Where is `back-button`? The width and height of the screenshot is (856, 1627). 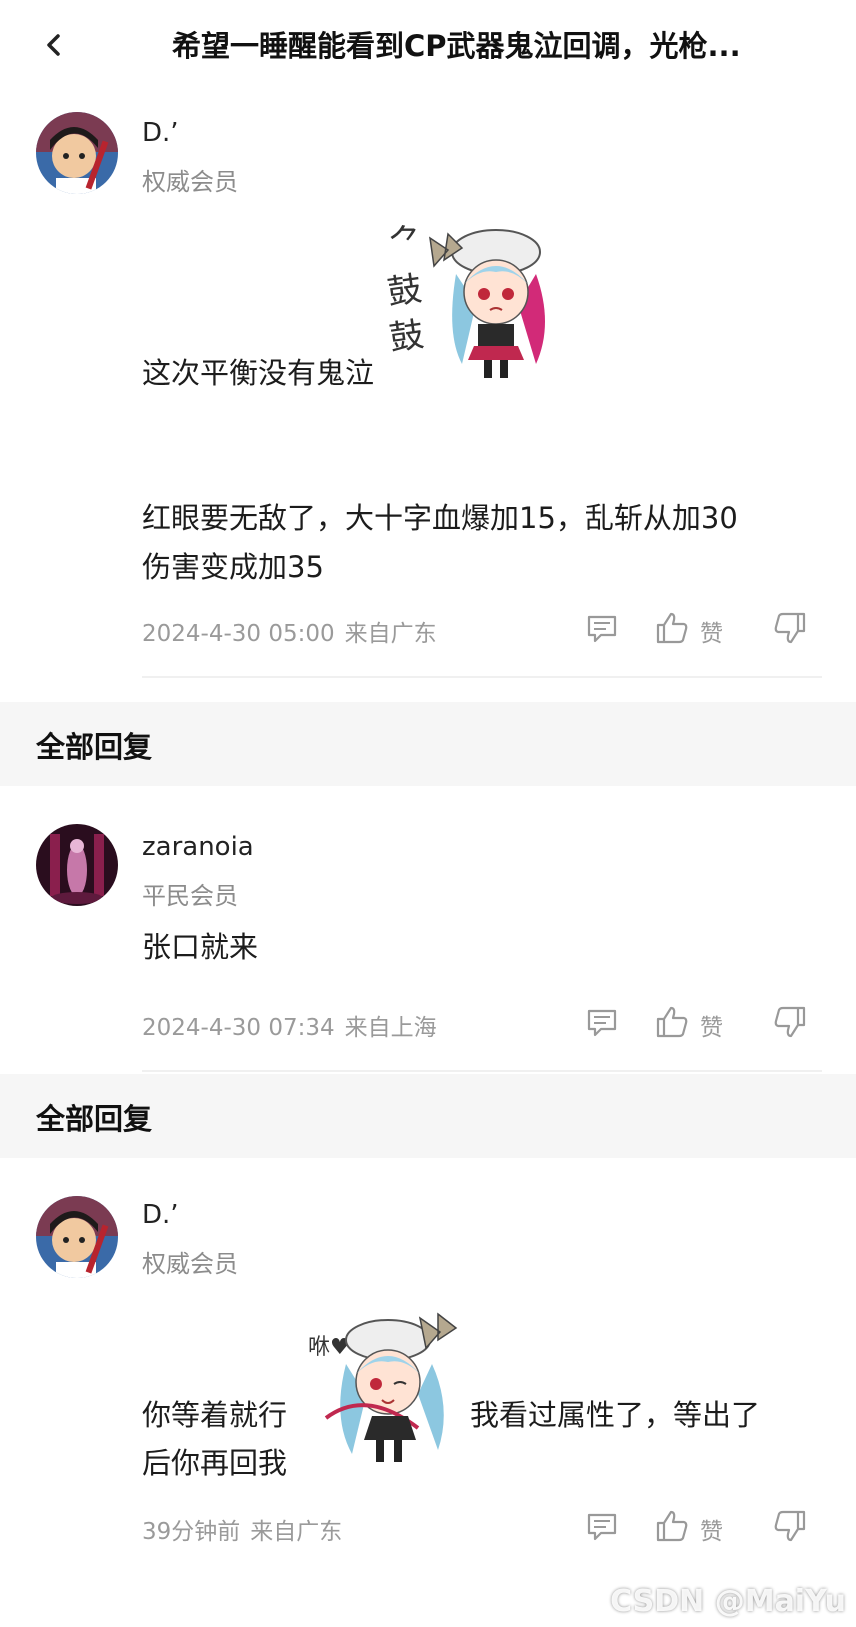 back-button is located at coordinates (56, 44).